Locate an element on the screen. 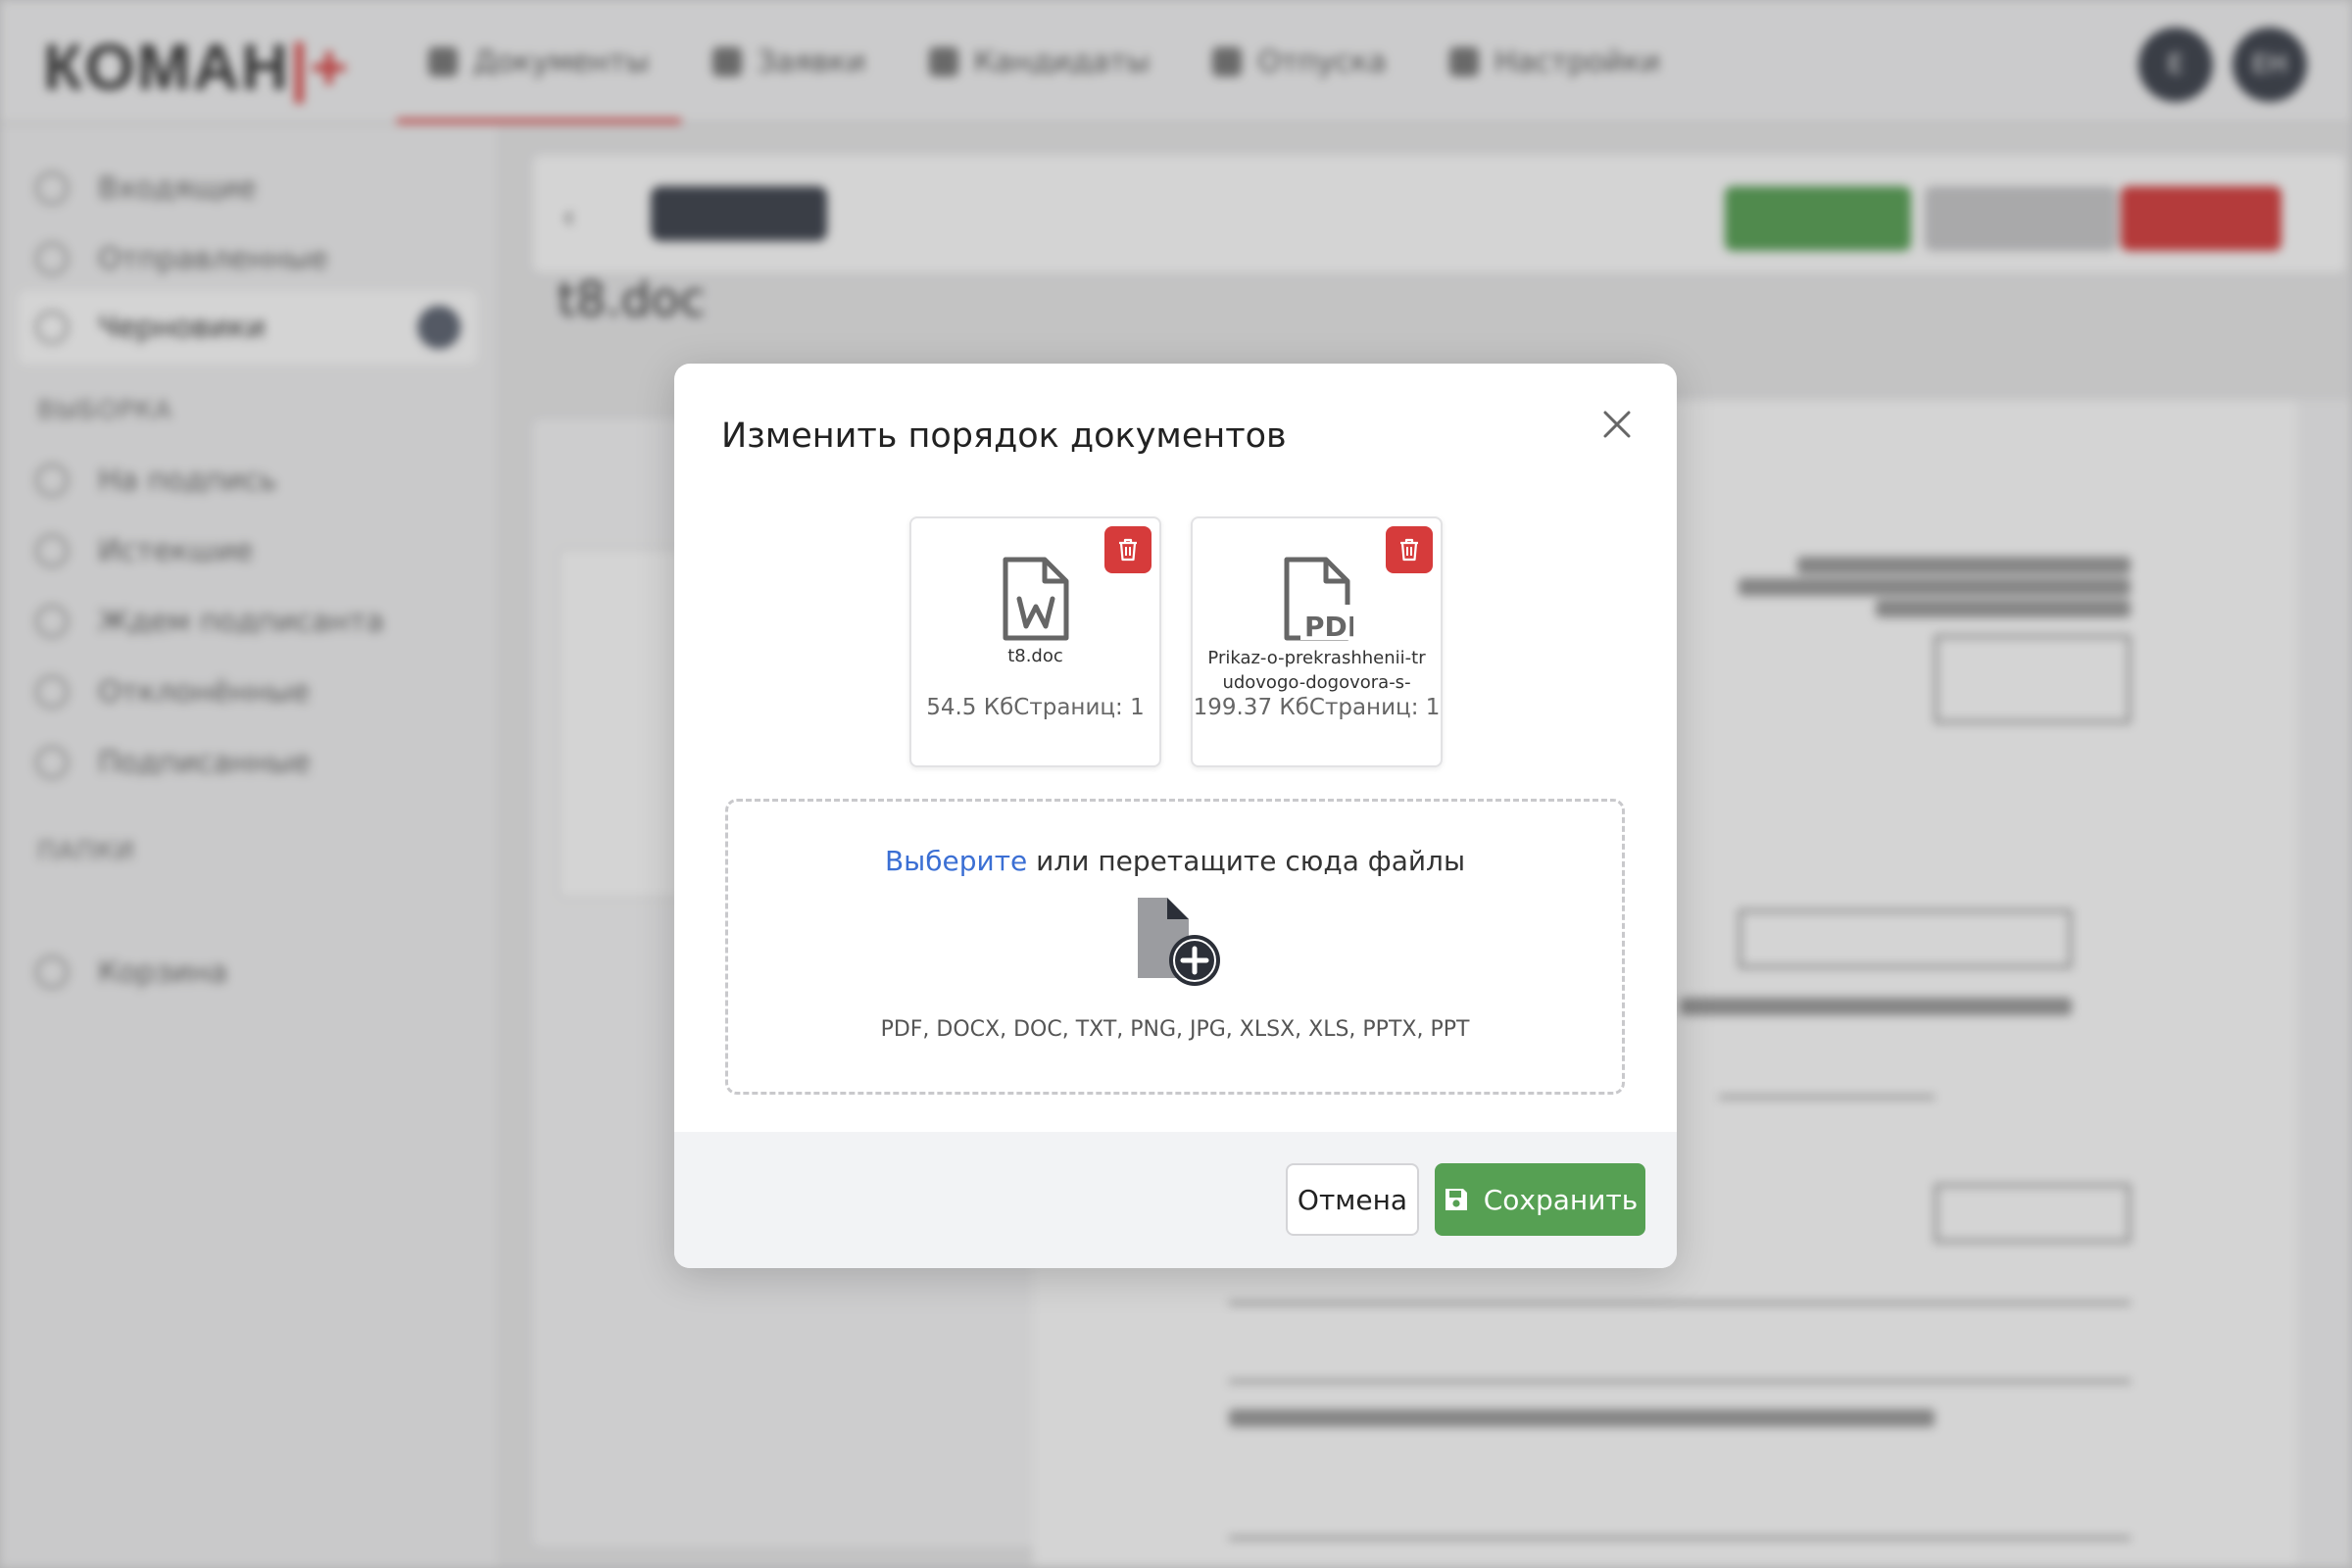 This screenshot has height=1568, width=2352. file-meta: 199.37 КбСтраниц: 1 is located at coordinates (1317, 707).